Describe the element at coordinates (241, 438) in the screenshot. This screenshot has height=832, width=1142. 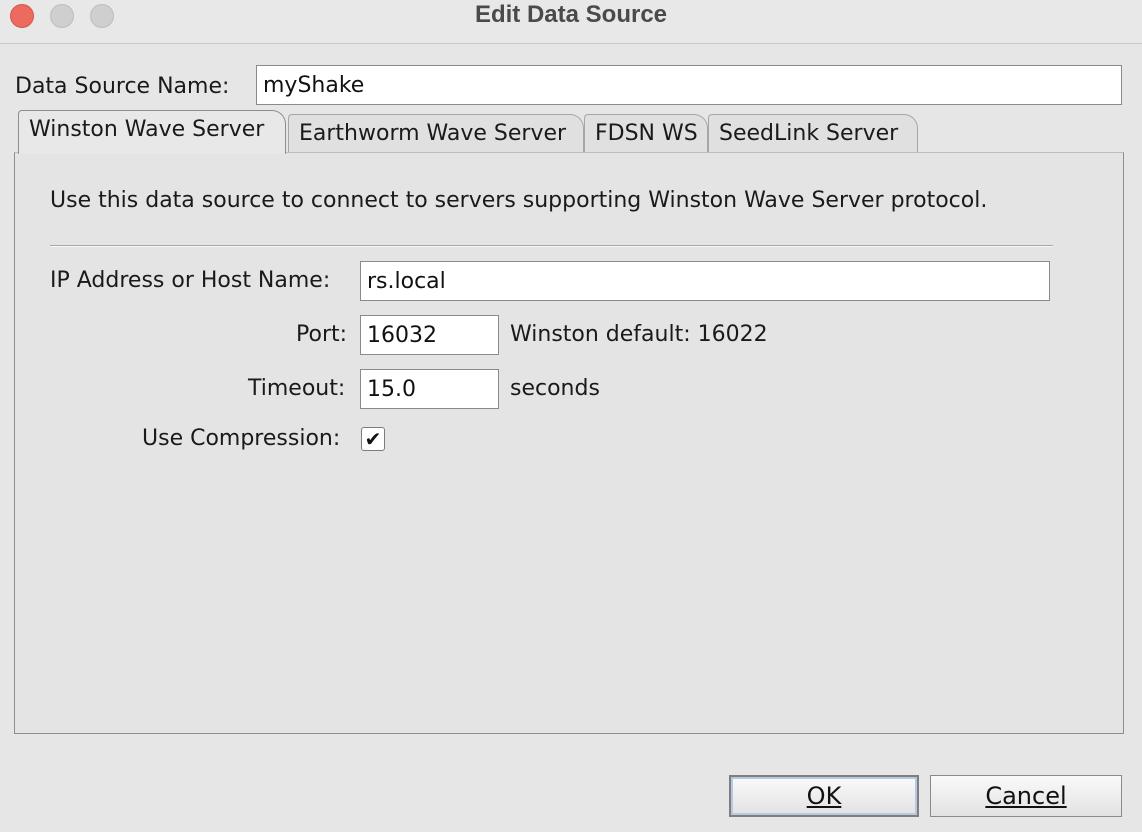
I see `compression-label: Use Compression:` at that location.